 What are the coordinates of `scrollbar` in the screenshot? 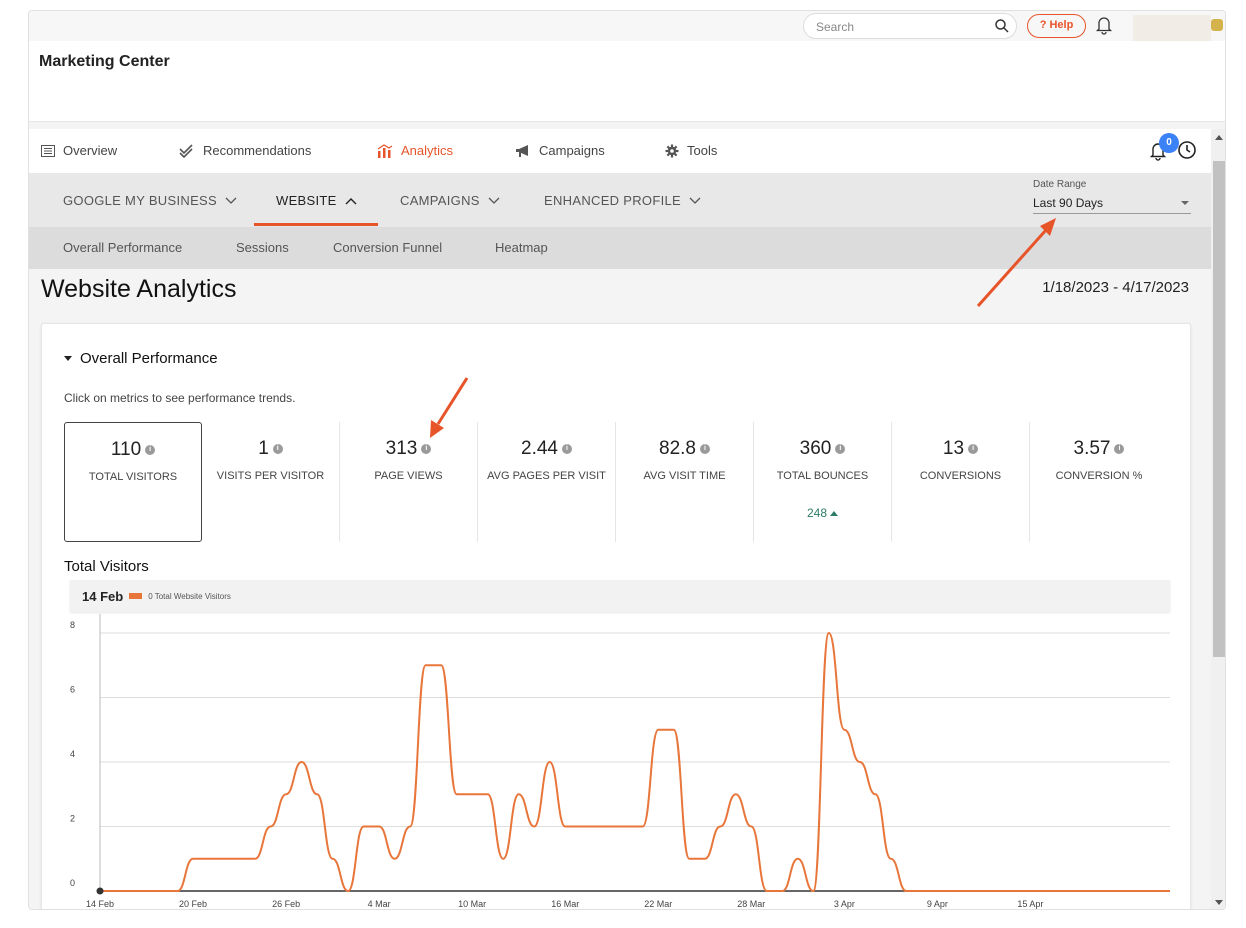 It's located at (1218, 519).